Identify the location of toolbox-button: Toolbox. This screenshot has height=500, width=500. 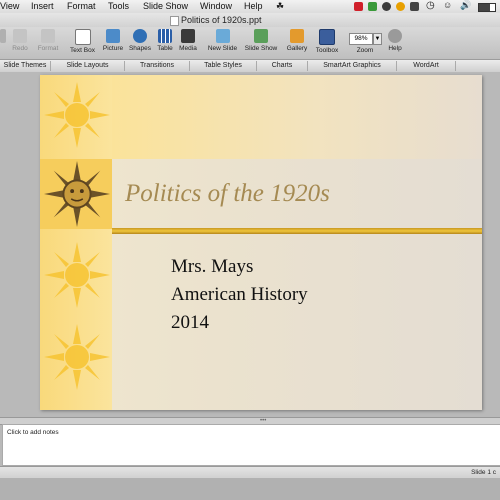
(327, 41).